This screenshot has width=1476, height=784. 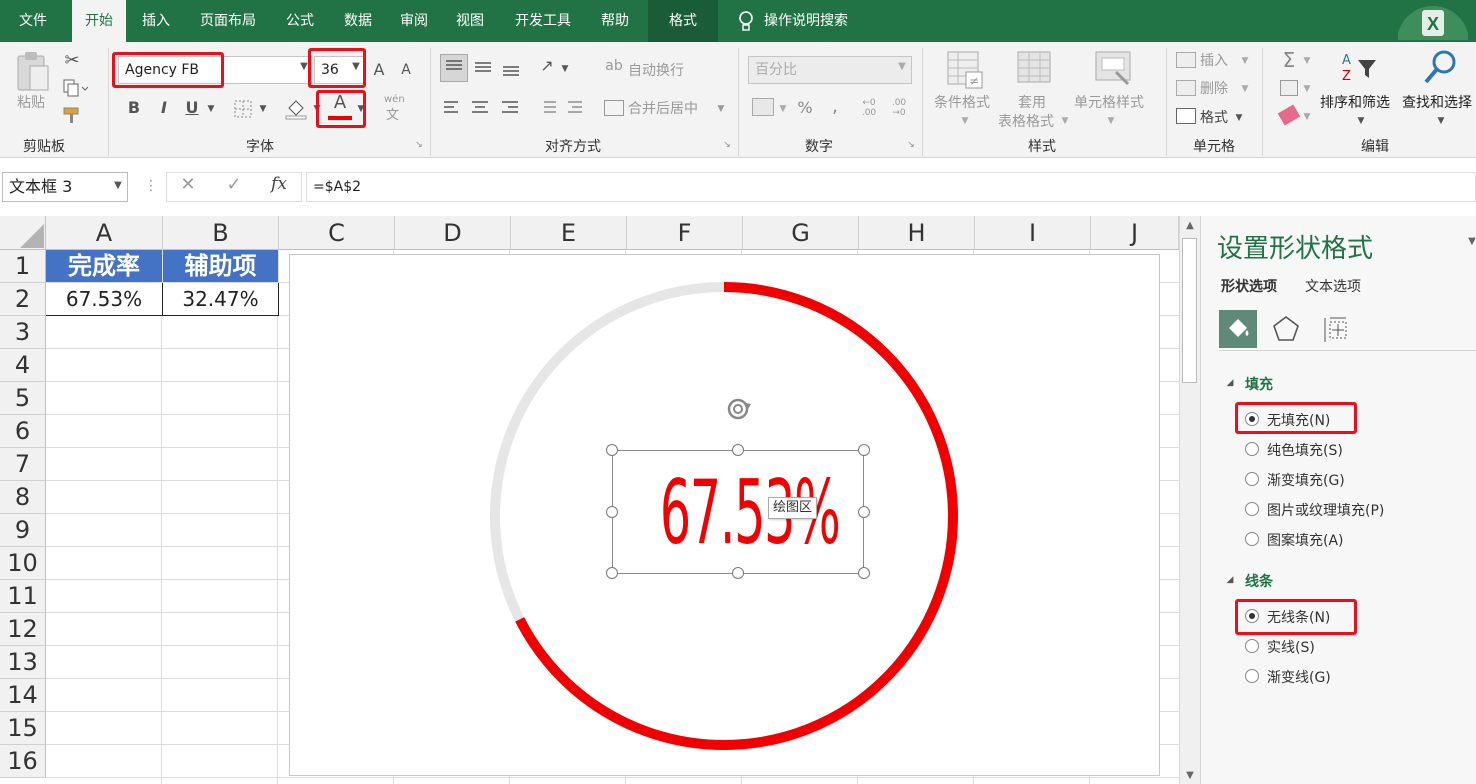 I want to click on font-dialog-launcher-icon: ↘, so click(x=419, y=145).